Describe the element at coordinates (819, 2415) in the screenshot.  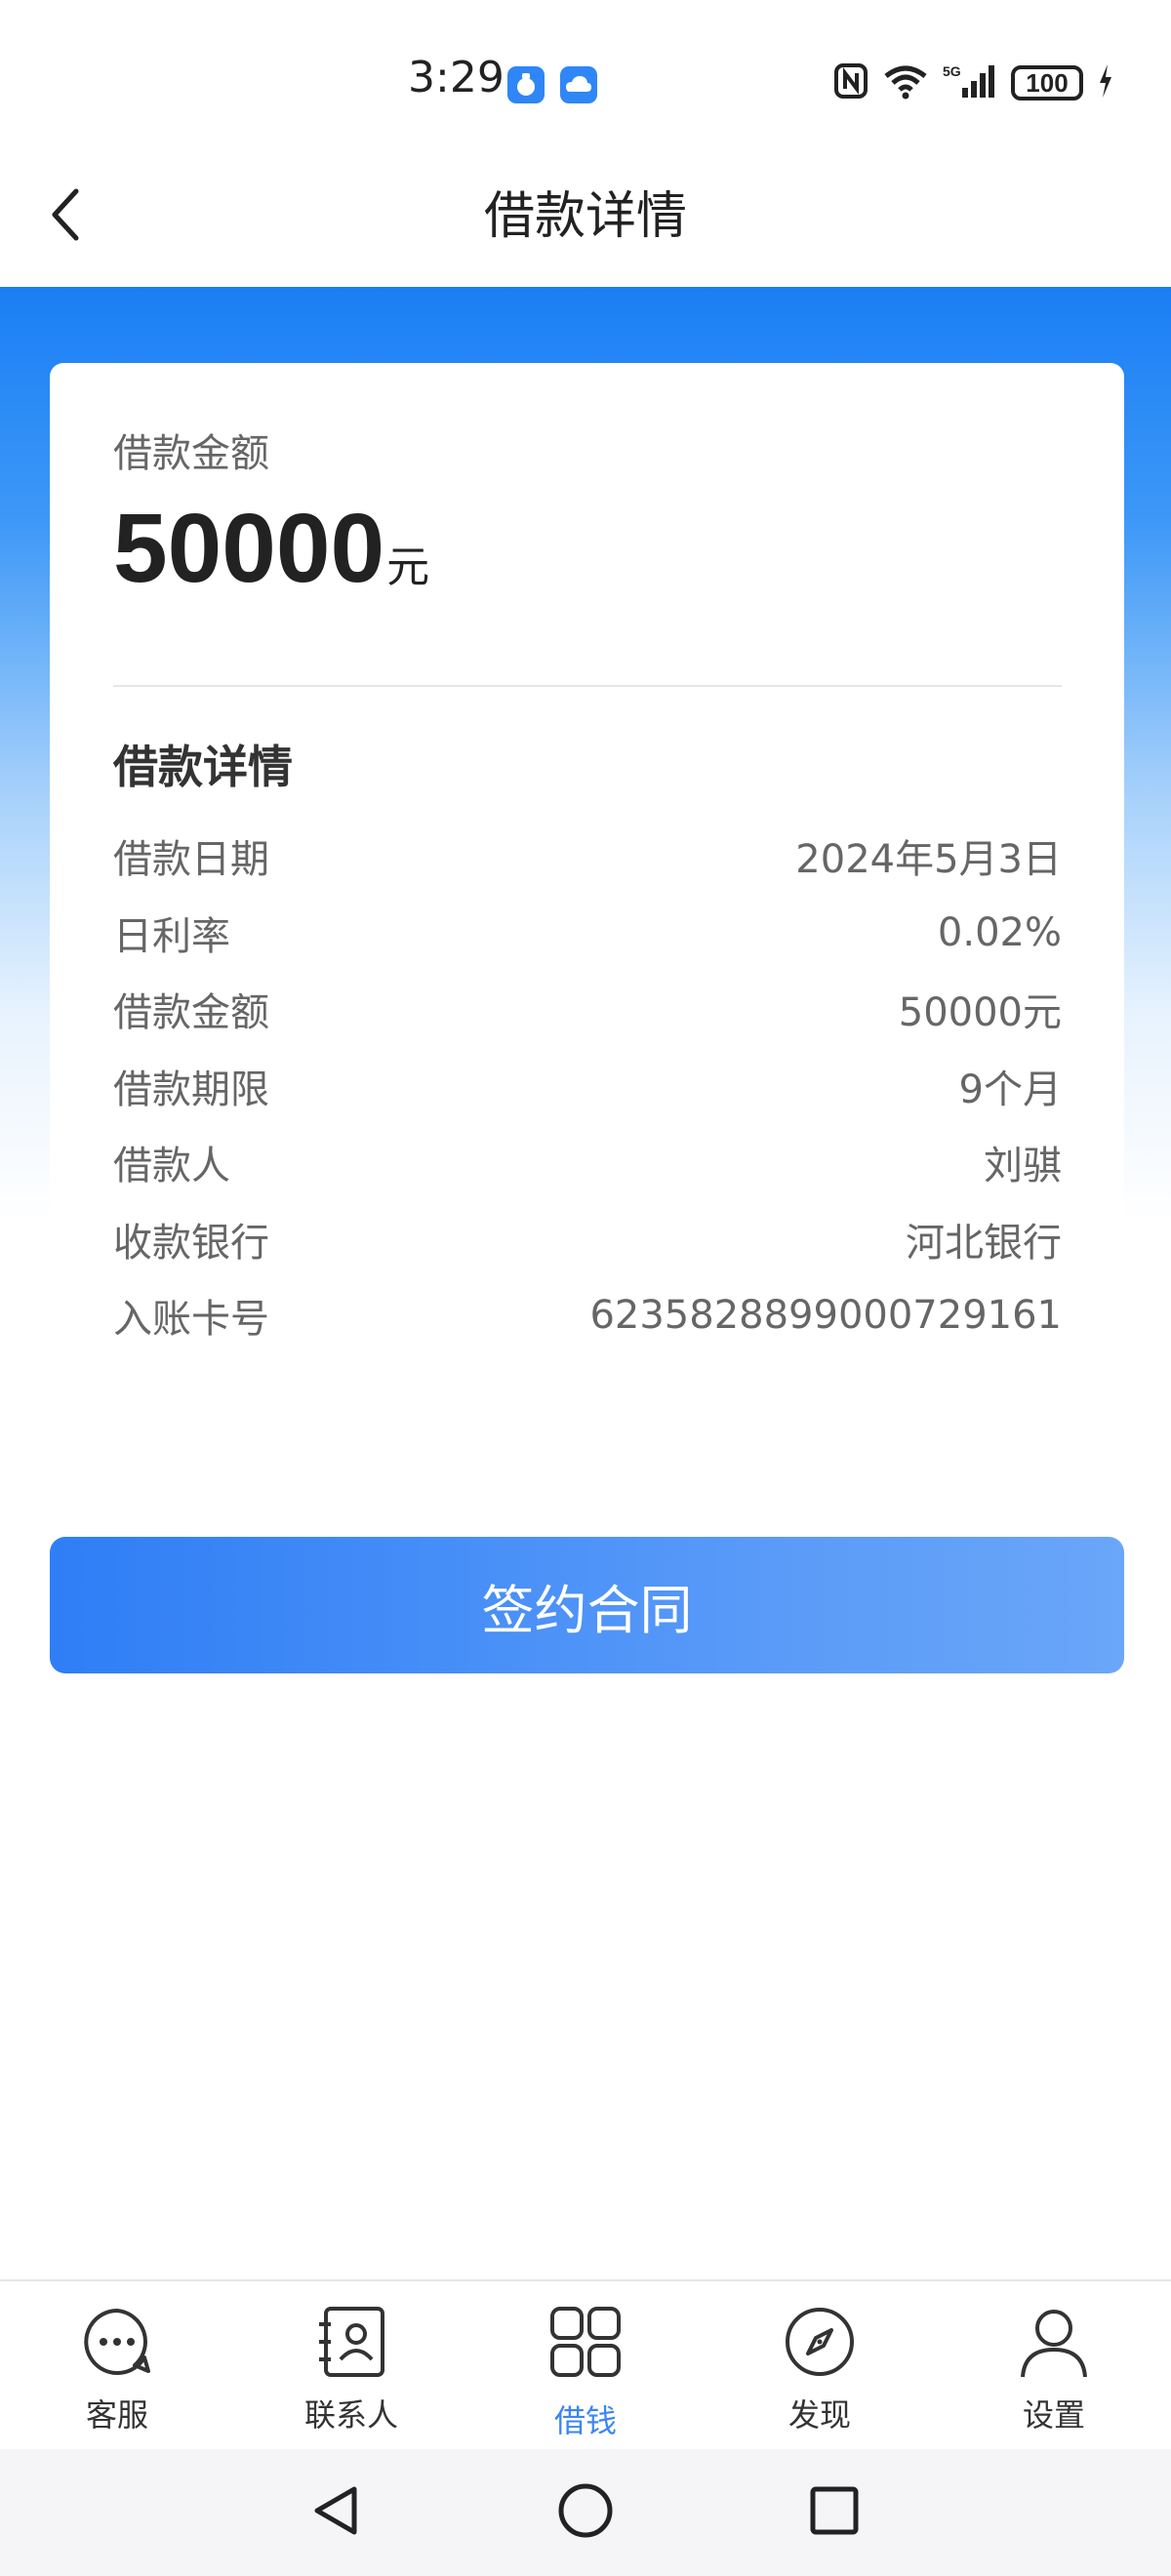
I see `nav-label: 发现` at that location.